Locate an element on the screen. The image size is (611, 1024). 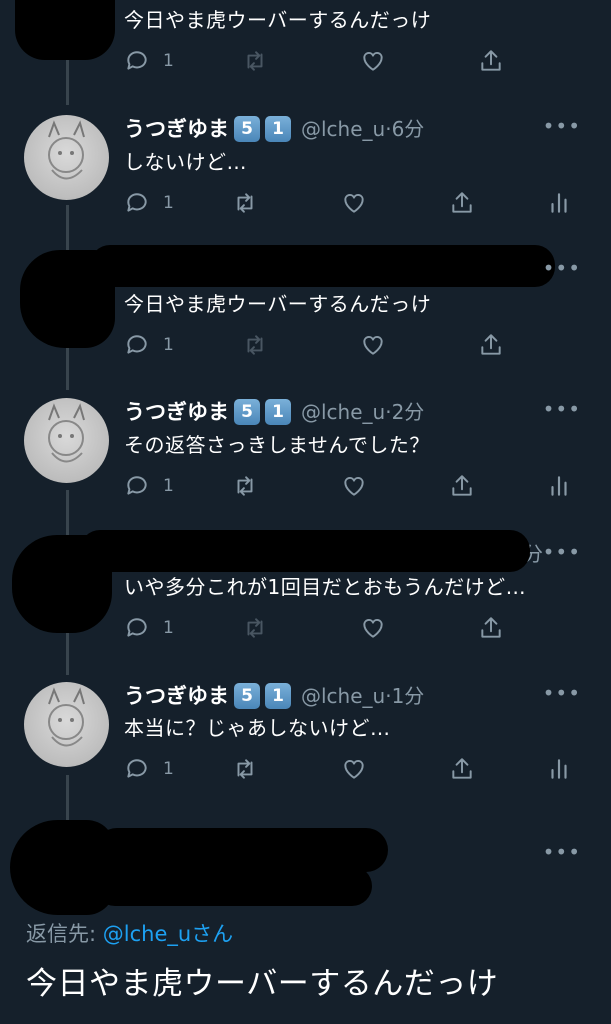
reply-to-suffix: さん is located at coordinates (212, 934).